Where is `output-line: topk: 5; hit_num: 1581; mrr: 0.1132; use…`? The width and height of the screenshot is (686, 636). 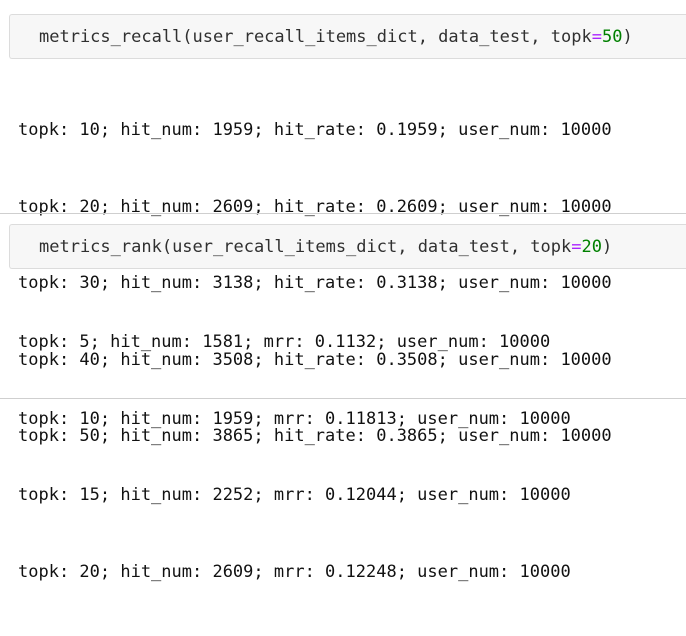
output-line: topk: 5; hit_num: 1581; mrr: 0.1132; use… is located at coordinates (284, 342).